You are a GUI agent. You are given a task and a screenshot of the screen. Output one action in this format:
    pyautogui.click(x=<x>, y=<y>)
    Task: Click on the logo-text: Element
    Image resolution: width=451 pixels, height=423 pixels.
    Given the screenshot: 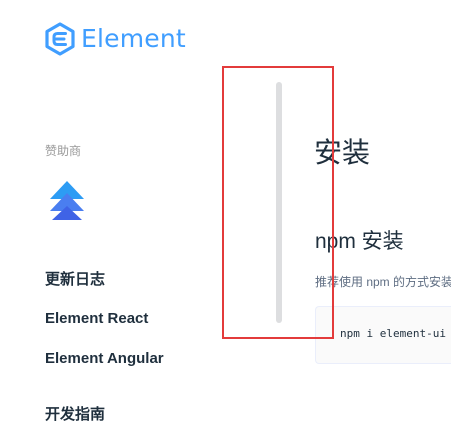 What is the action you would take?
    pyautogui.click(x=133, y=38)
    